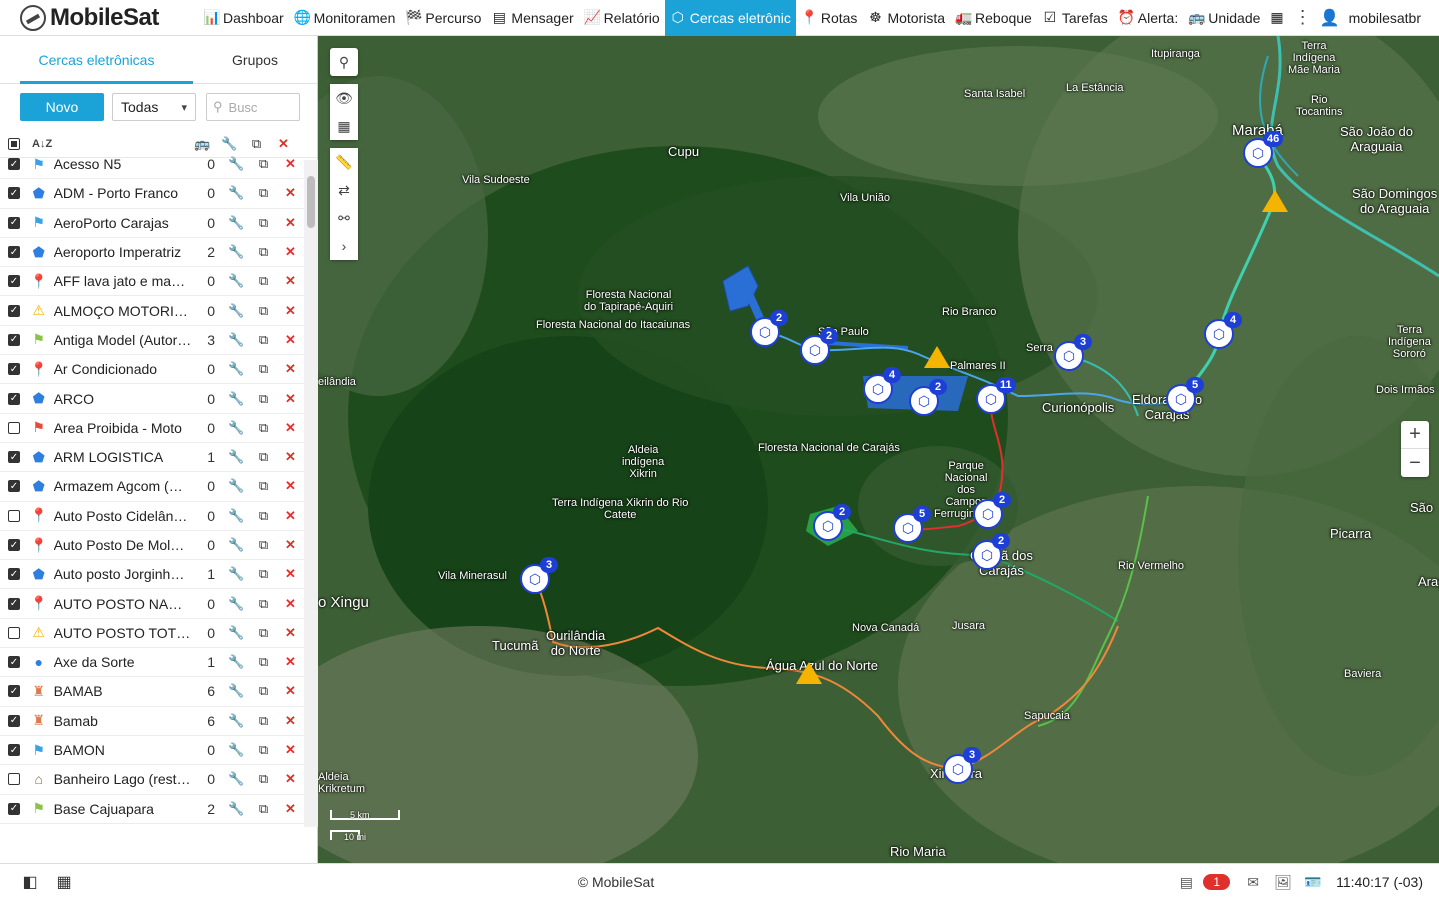  Describe the element at coordinates (1313, 882) in the screenshot. I see `id-card-icon: 🪪` at that location.